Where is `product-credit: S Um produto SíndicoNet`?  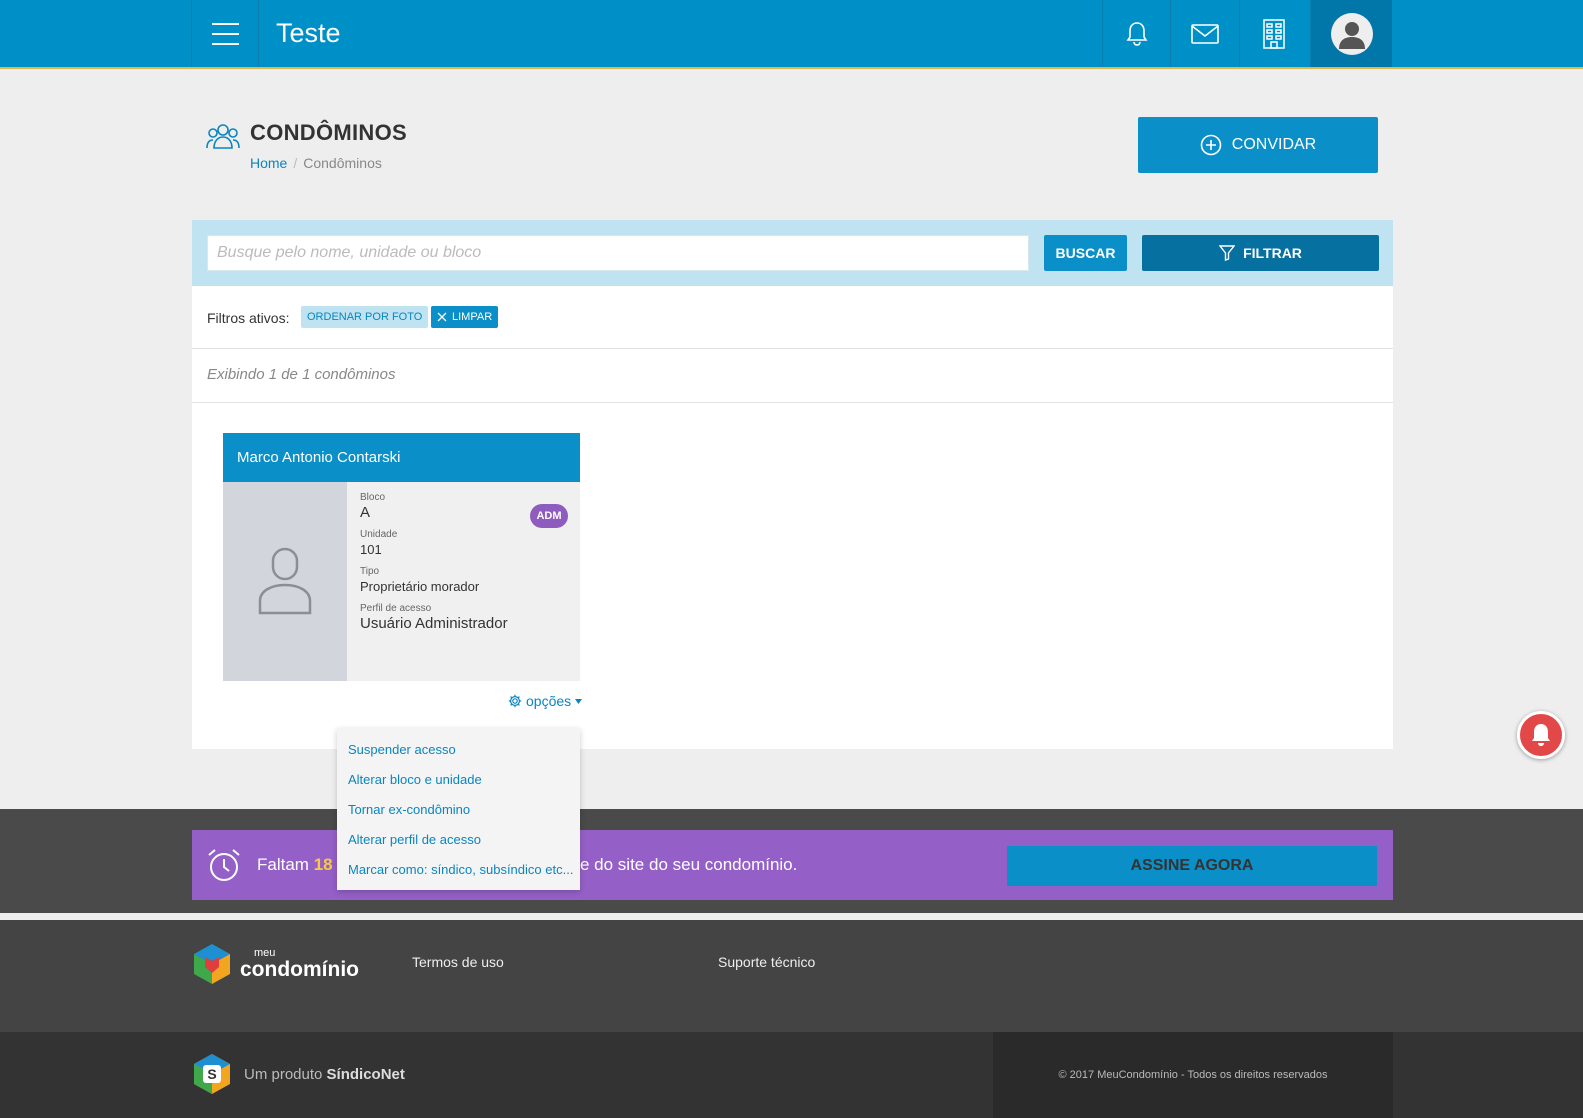 product-credit: S Um produto SíndicoNet is located at coordinates (298, 1074).